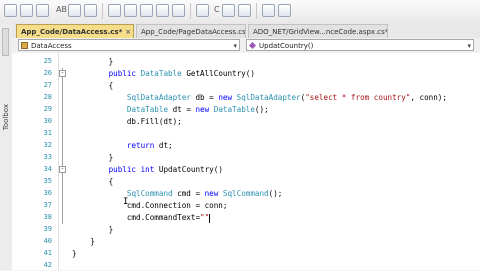 Image resolution: width=480 pixels, height=271 pixels. What do you see at coordinates (130, 10) in the screenshot?
I see `table-icon` at bounding box center [130, 10].